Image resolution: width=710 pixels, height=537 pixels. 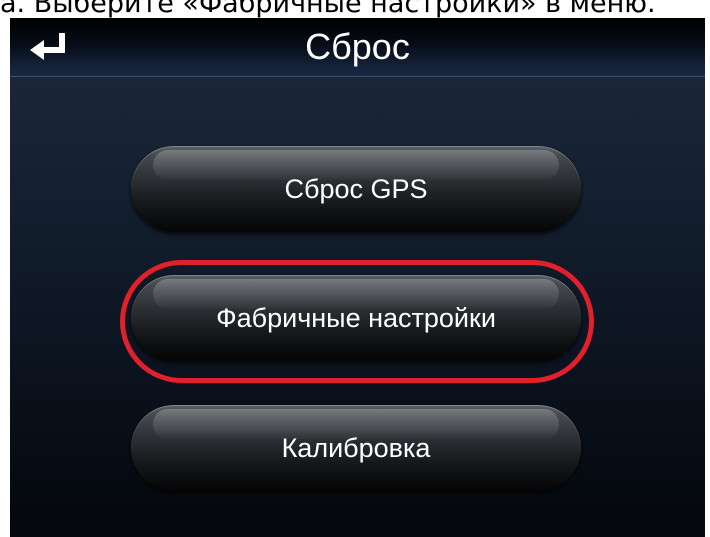 I want to click on gps-reset-label: Сброс GPS, so click(x=356, y=189).